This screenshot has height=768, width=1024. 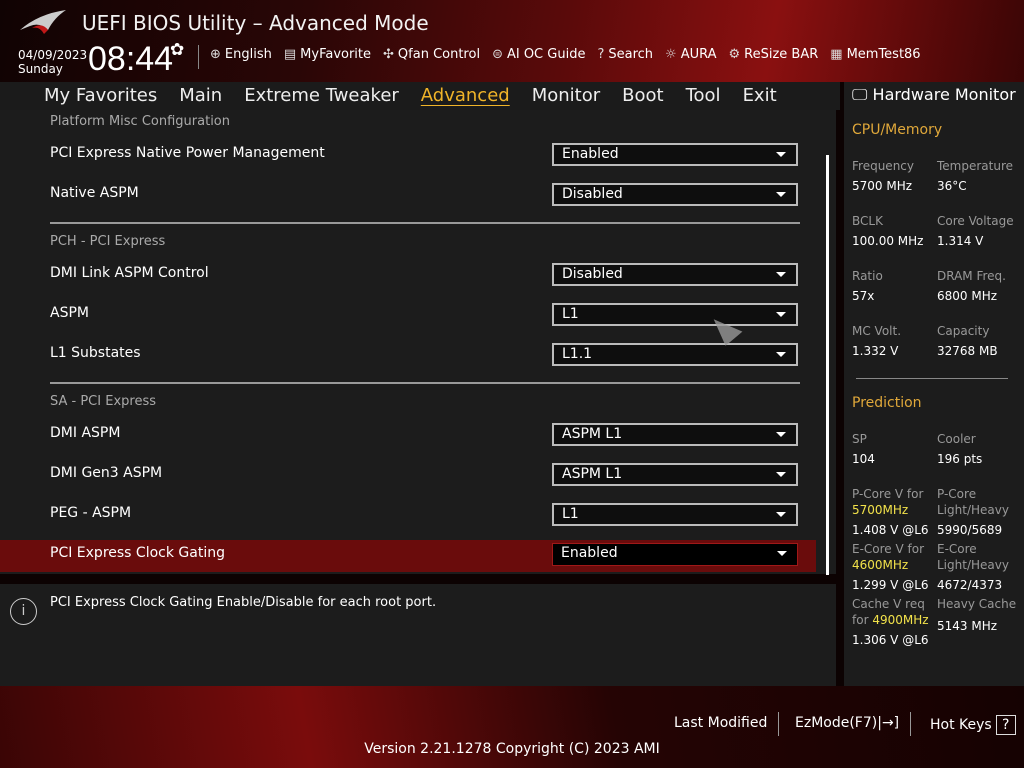 What do you see at coordinates (431, 54) in the screenshot?
I see `tool-qfan-control: ✣ Qfan Control` at bounding box center [431, 54].